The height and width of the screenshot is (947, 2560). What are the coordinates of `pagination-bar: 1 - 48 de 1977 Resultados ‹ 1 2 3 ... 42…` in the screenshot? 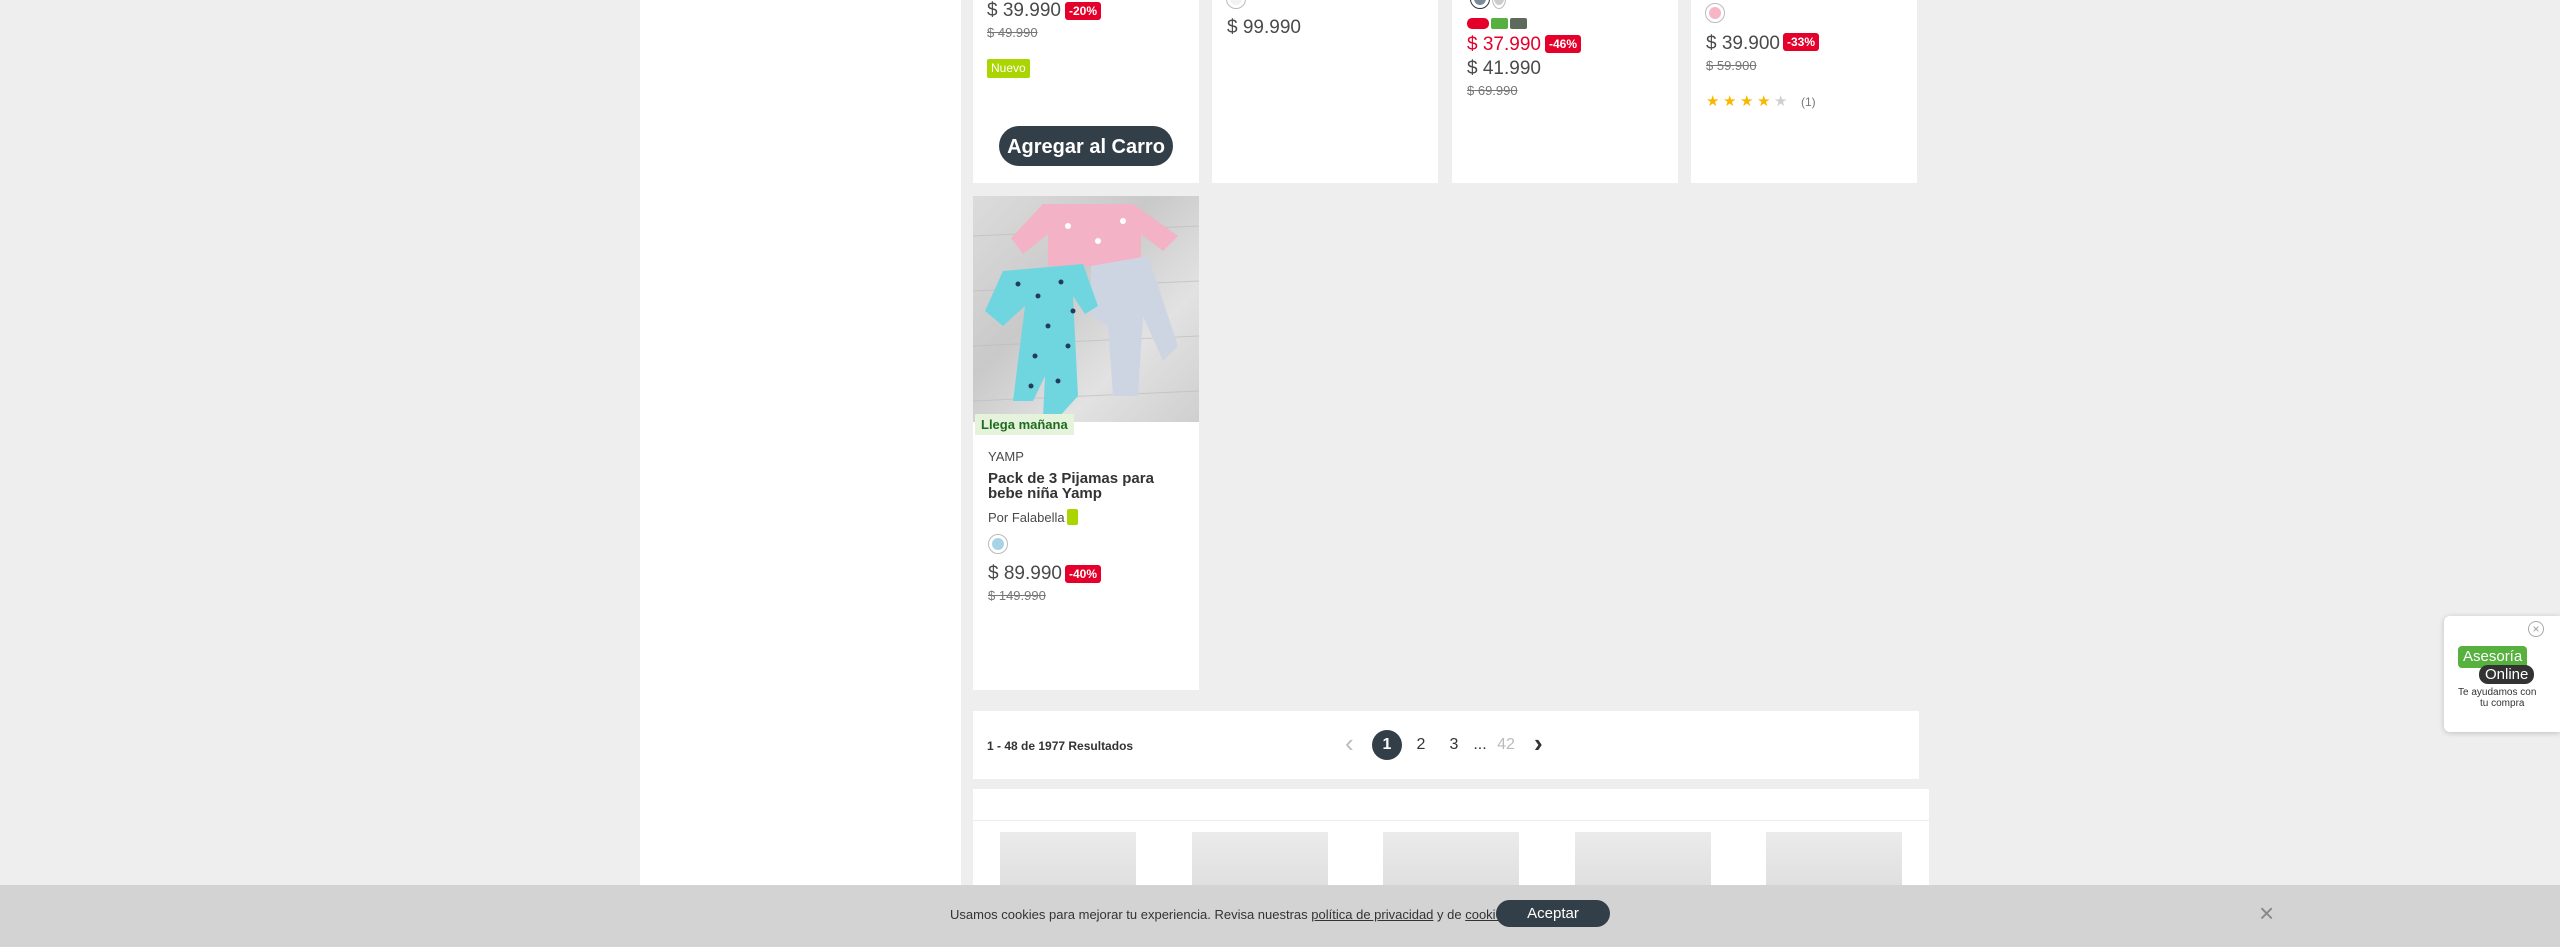 It's located at (1446, 745).